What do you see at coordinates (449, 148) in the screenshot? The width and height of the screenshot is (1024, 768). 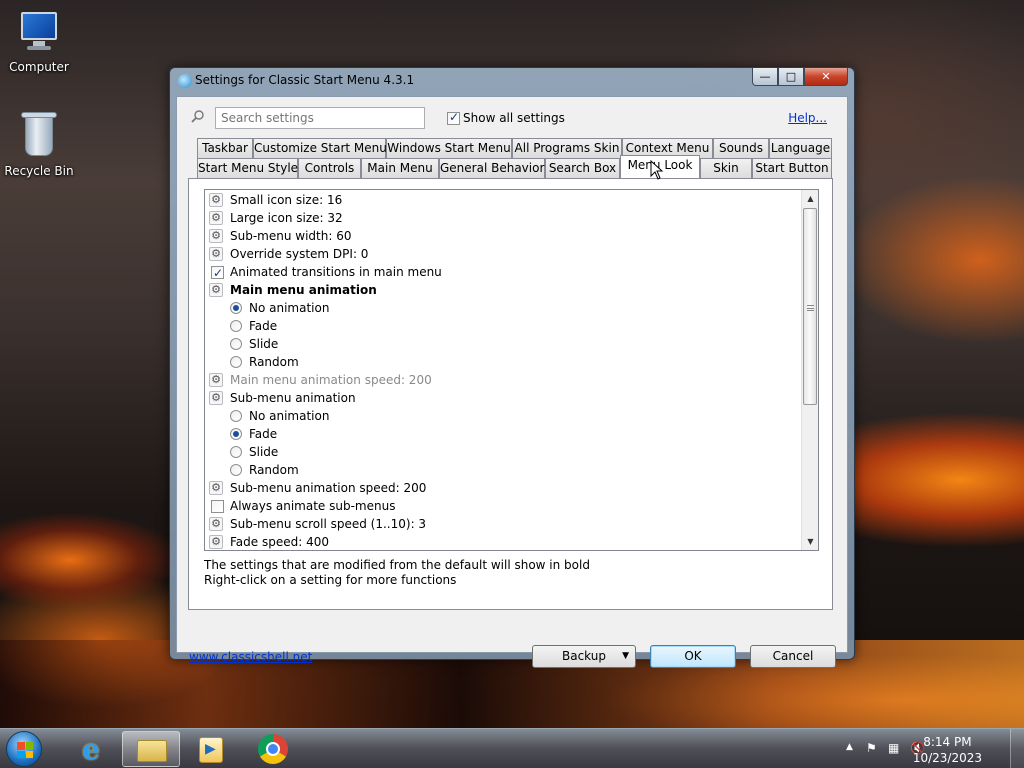 I see `tab-windows-start-menu: Windows Start Menu` at bounding box center [449, 148].